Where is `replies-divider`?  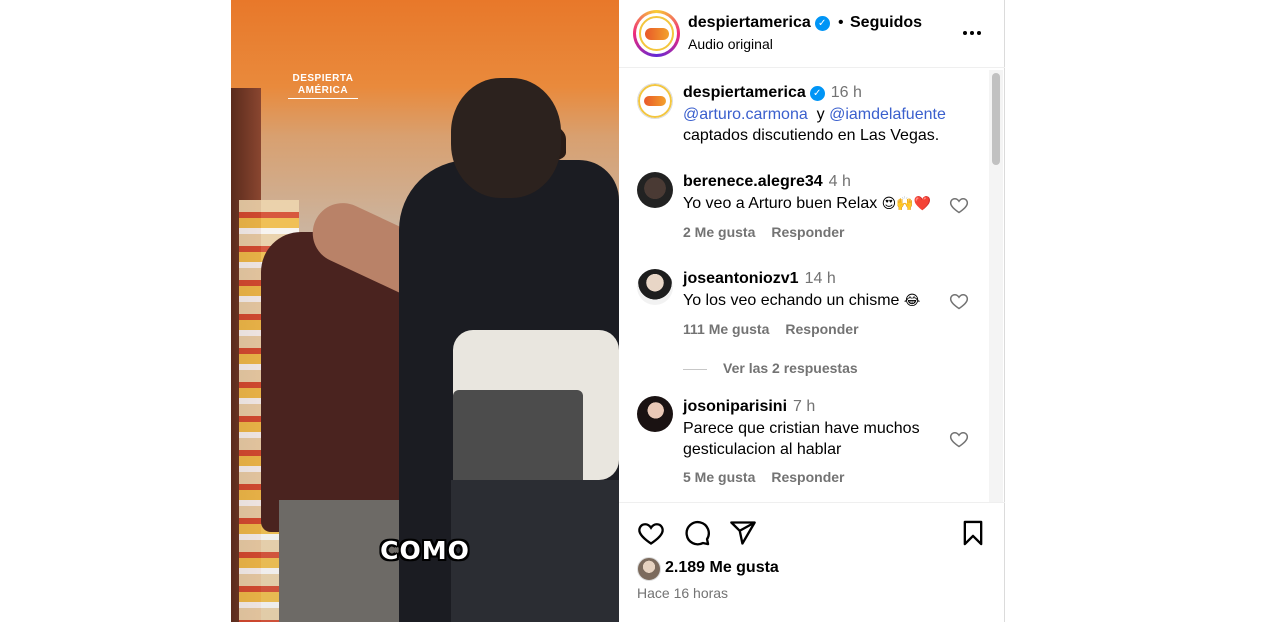 replies-divider is located at coordinates (695, 369).